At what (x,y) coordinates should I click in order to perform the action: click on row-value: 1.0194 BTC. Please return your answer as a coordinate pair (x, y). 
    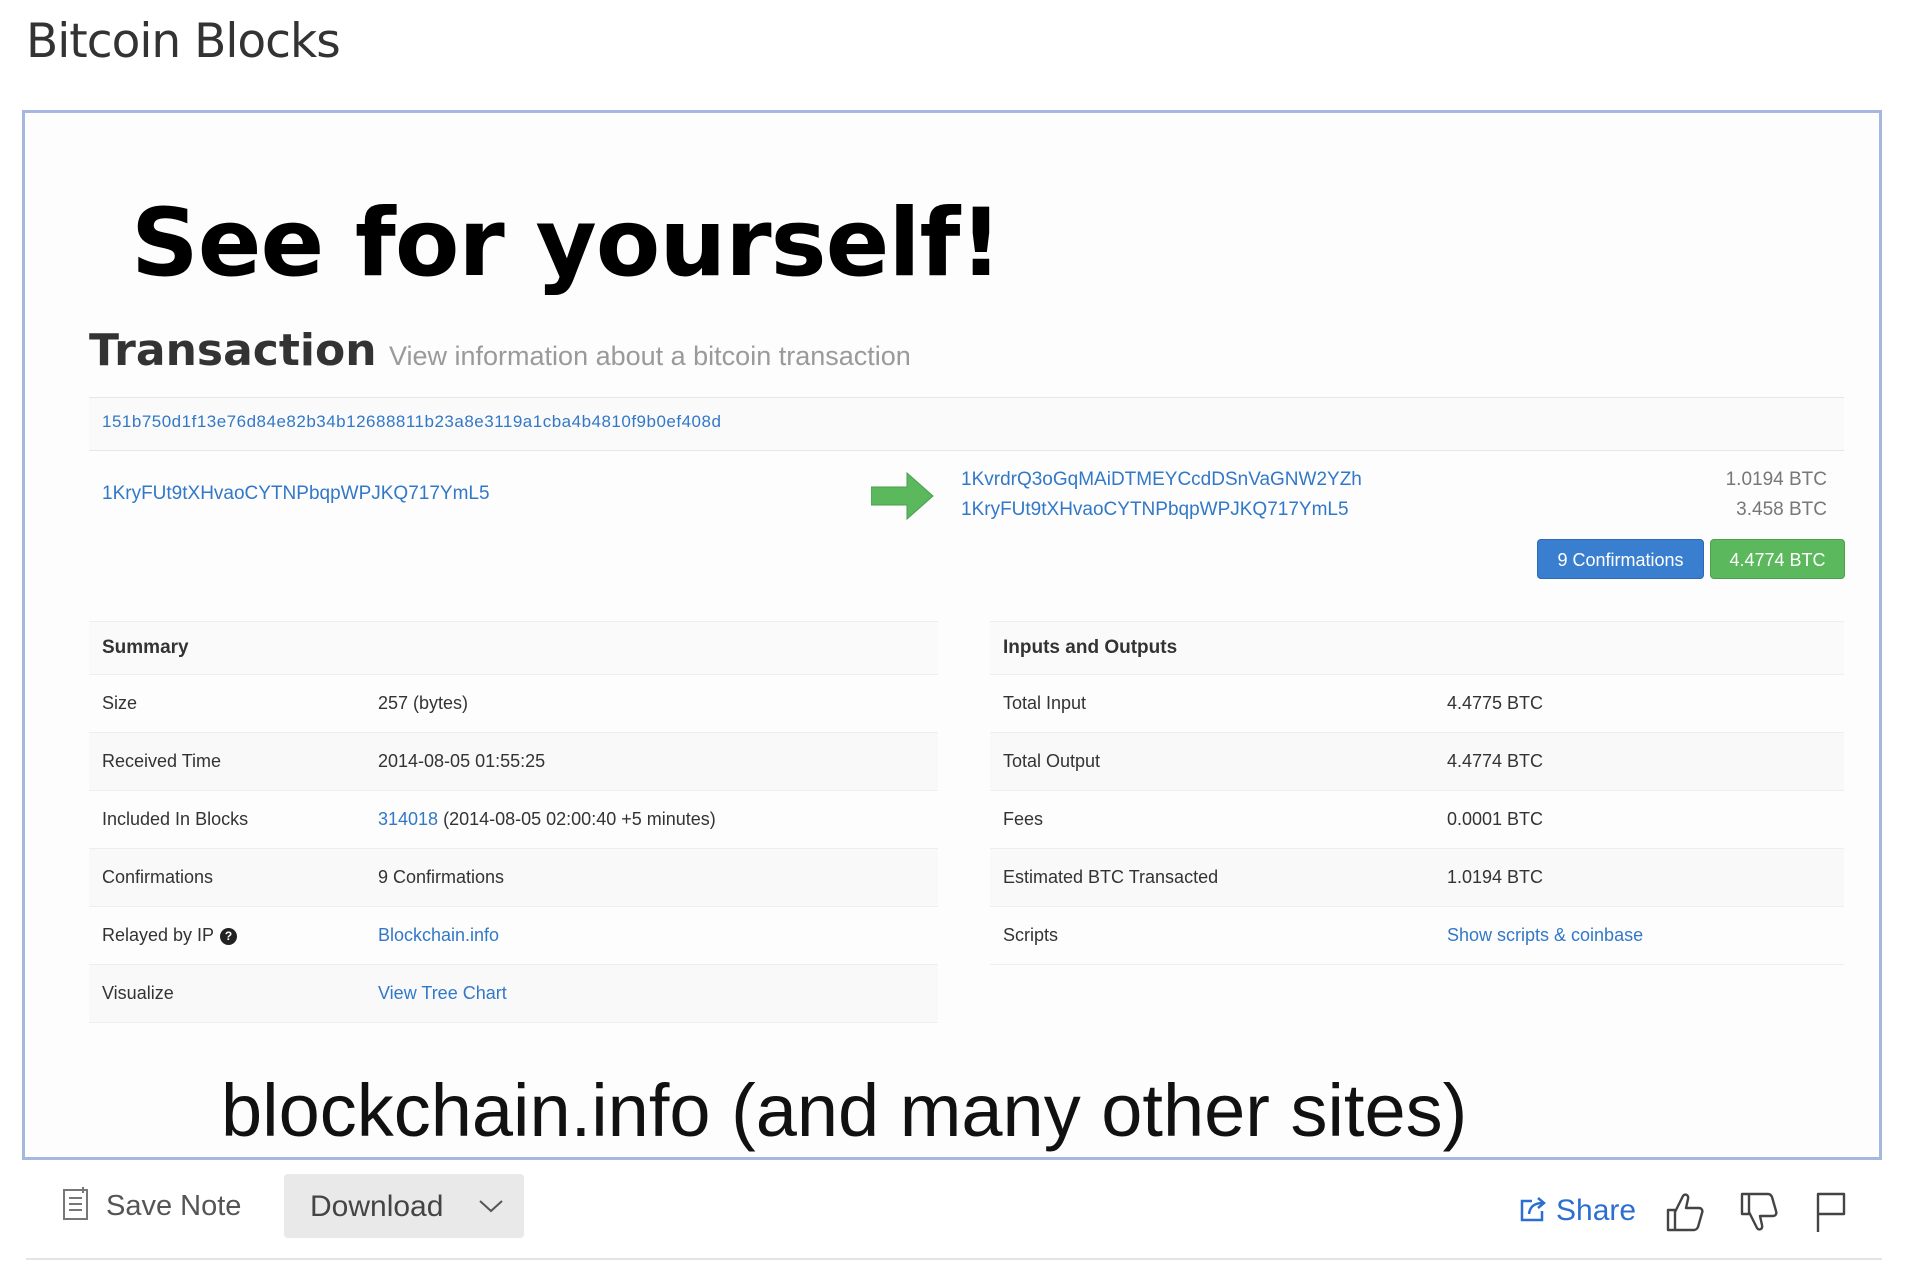
    Looking at the image, I should click on (1639, 877).